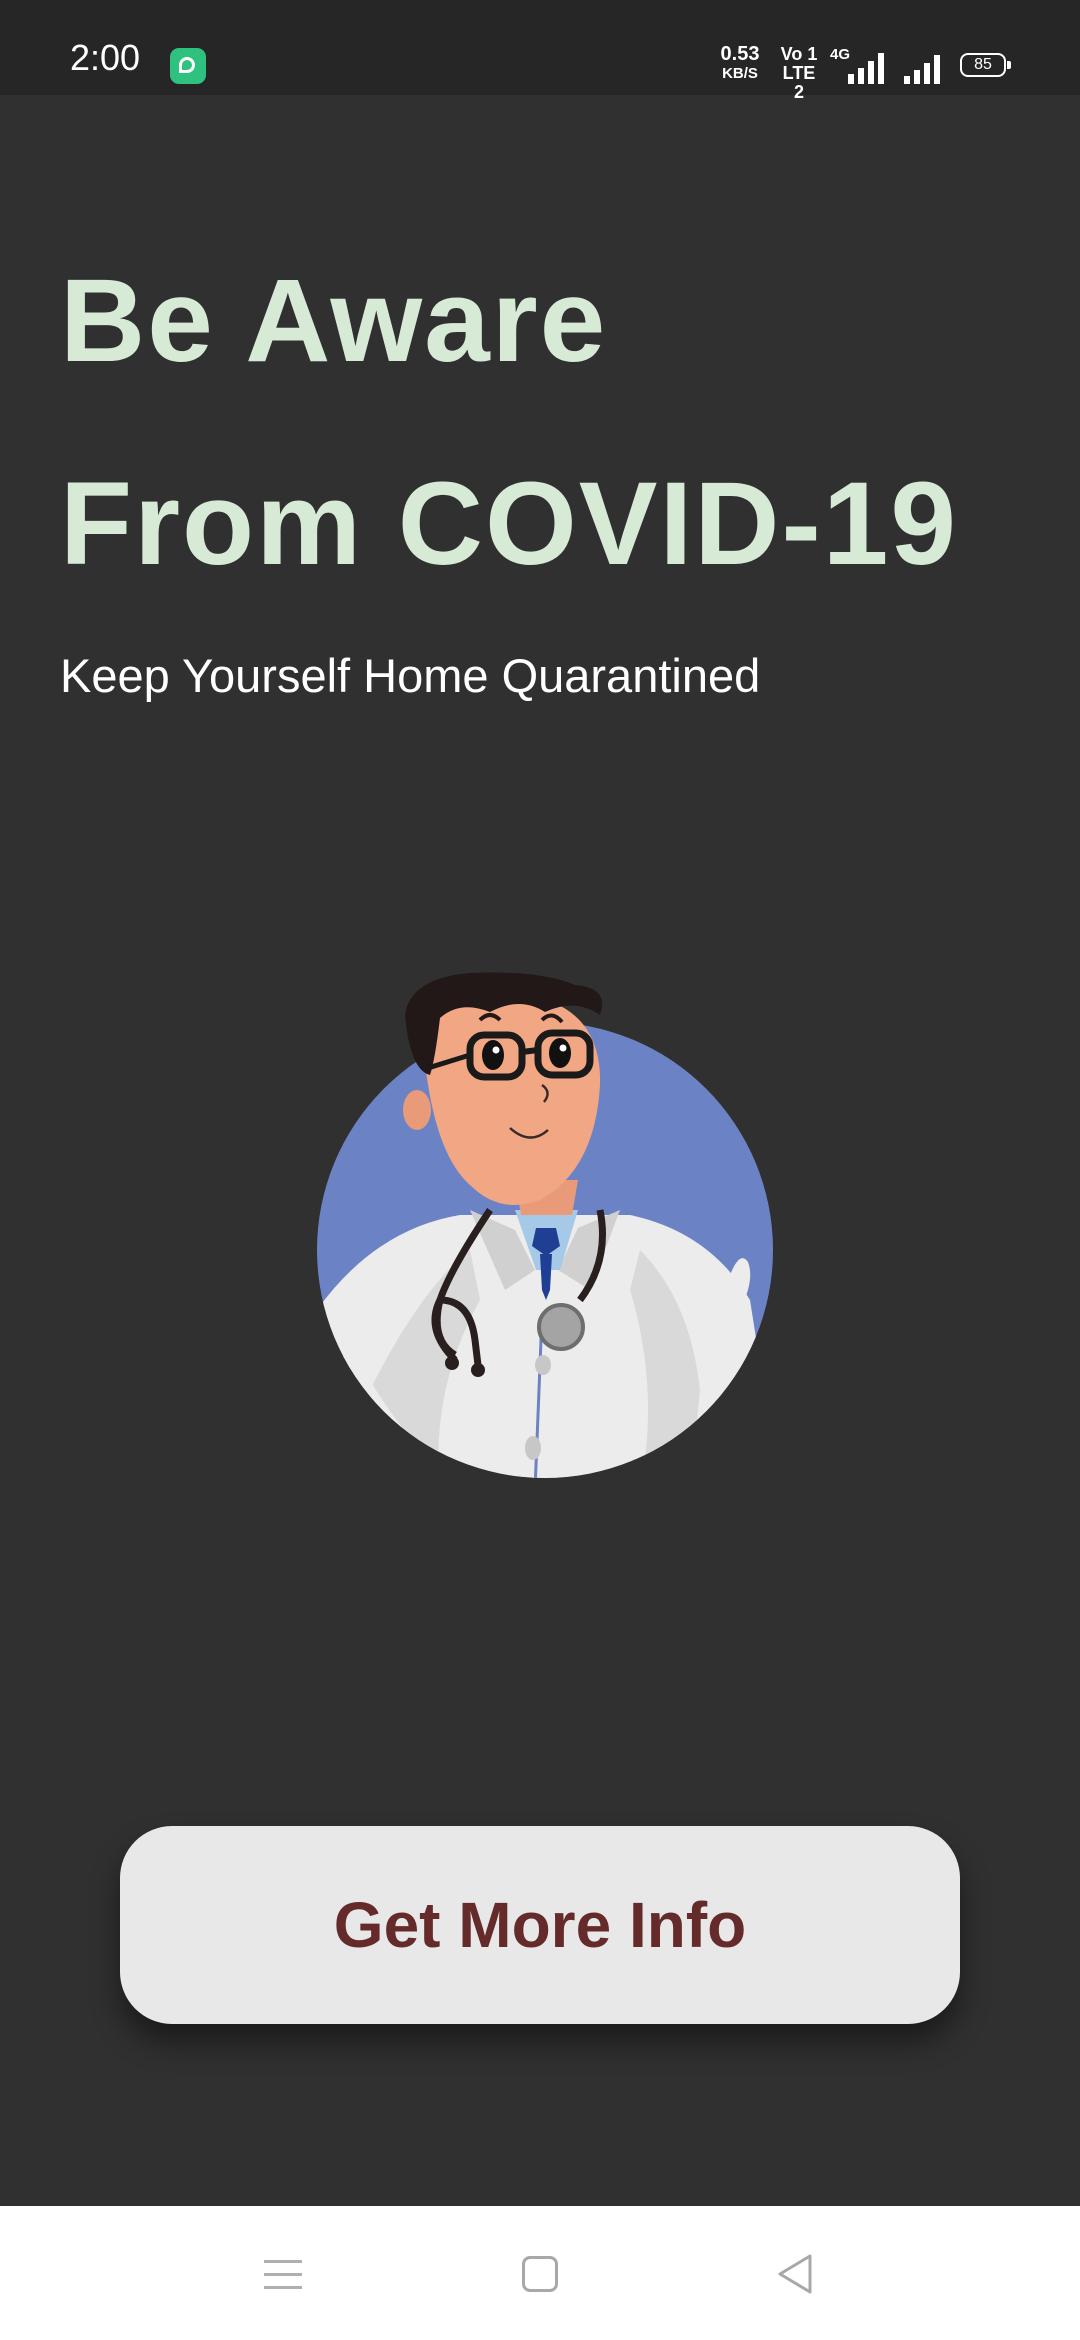 The image size is (1080, 2340). I want to click on signal-strength-icon, so click(924, 66).